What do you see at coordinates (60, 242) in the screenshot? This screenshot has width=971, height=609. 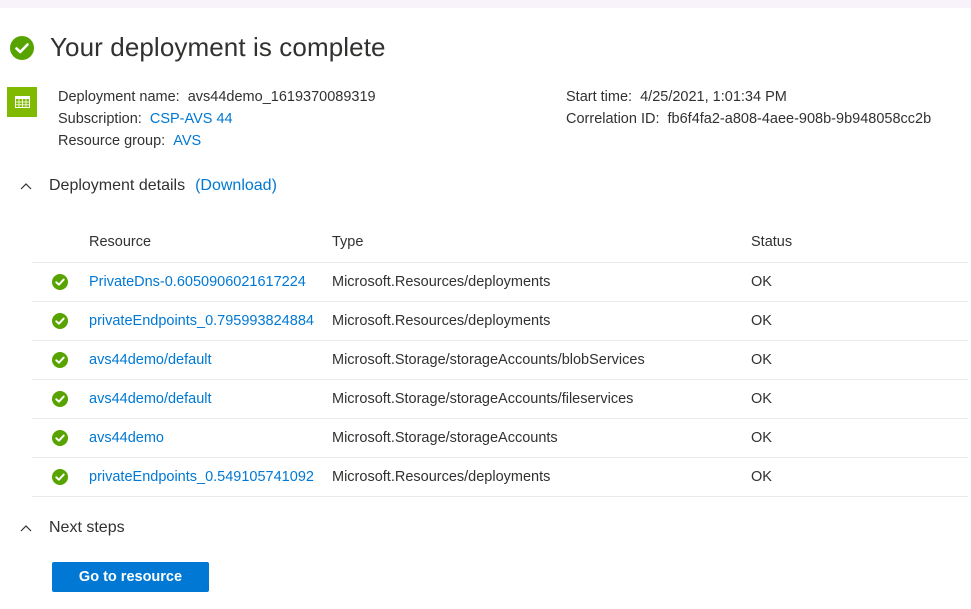 I see `header-icon-cell` at bounding box center [60, 242].